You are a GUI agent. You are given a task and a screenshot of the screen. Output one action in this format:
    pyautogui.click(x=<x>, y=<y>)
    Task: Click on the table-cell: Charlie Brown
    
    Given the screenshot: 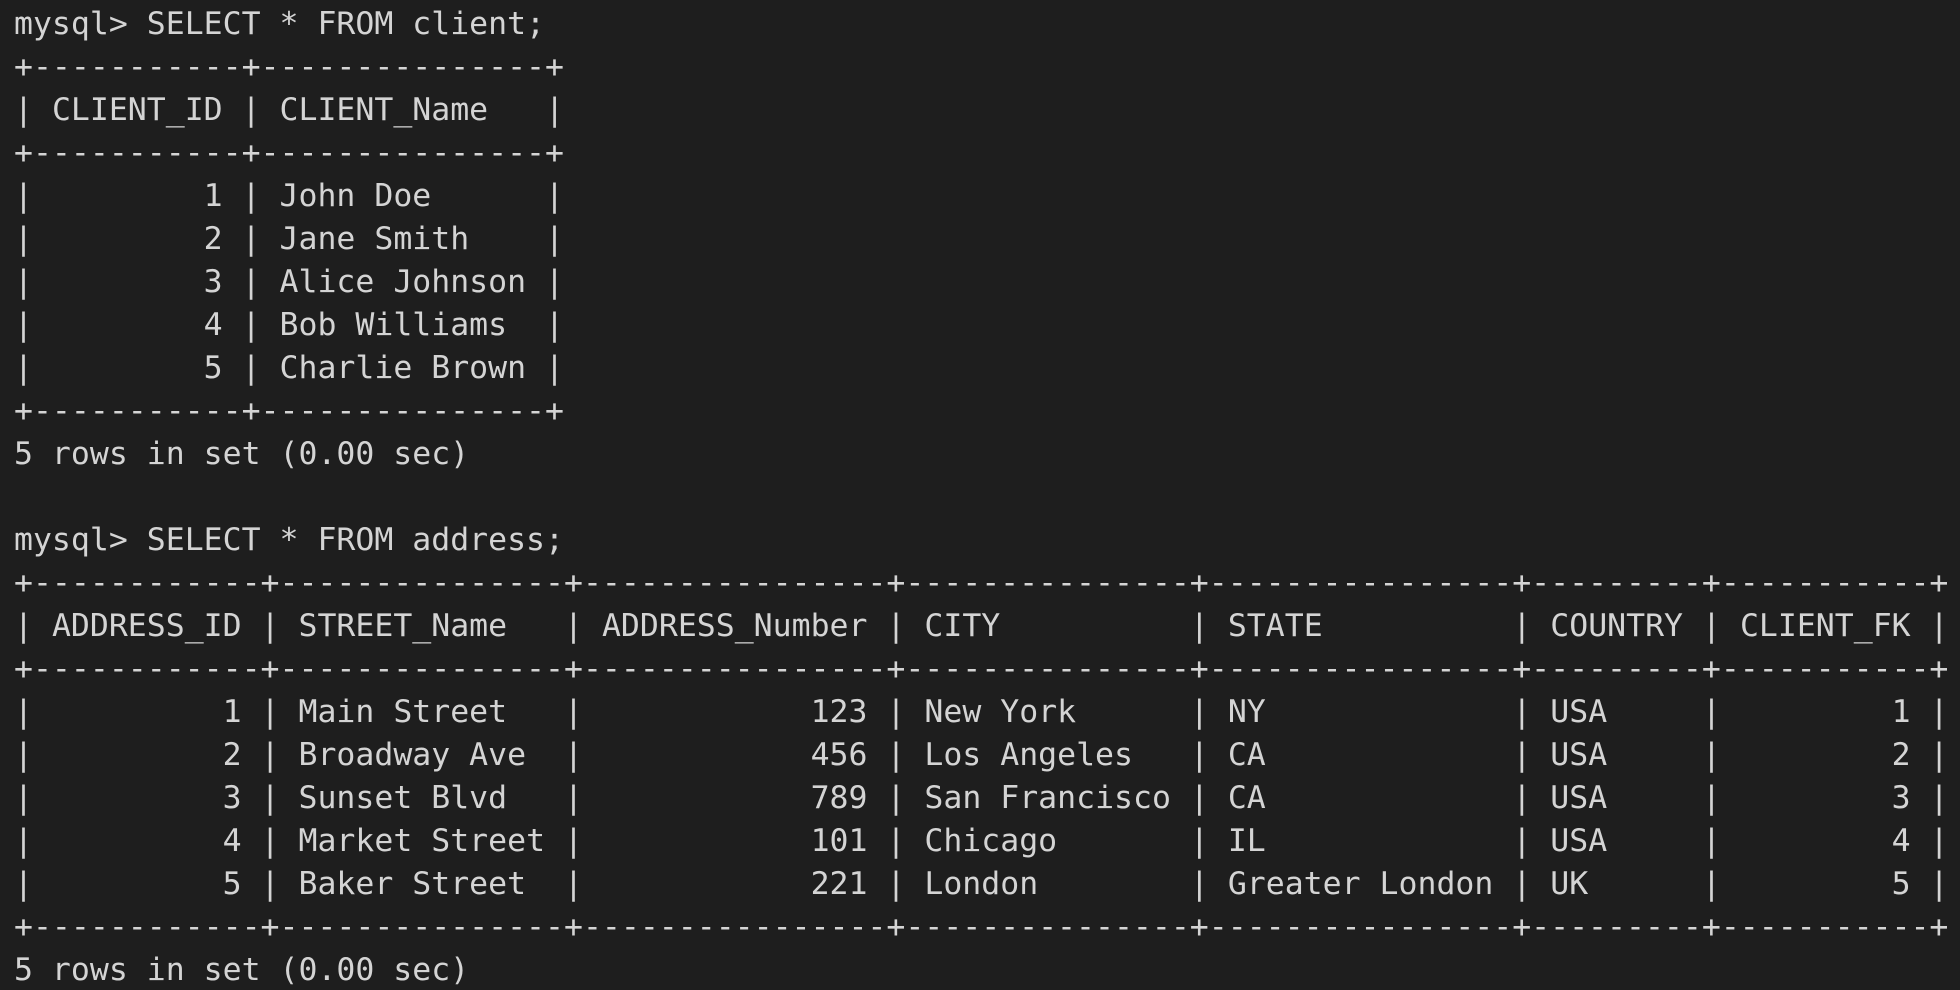 What is the action you would take?
    pyautogui.click(x=403, y=368)
    